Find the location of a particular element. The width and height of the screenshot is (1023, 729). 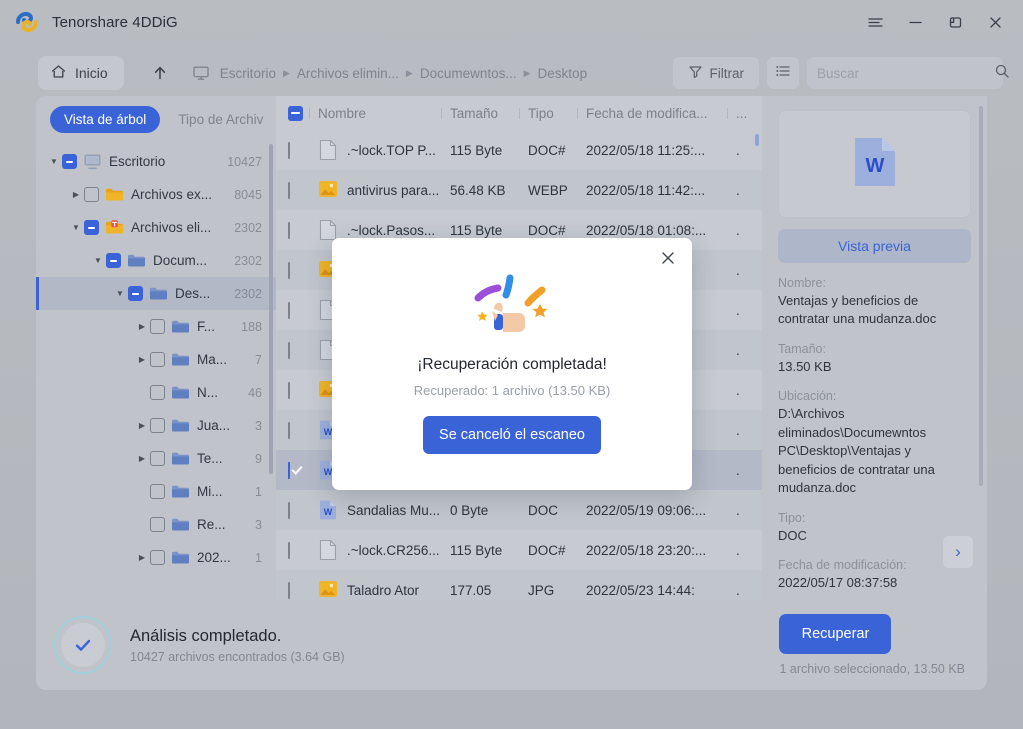

tree-item-7: N... 46 is located at coordinates (156, 392).